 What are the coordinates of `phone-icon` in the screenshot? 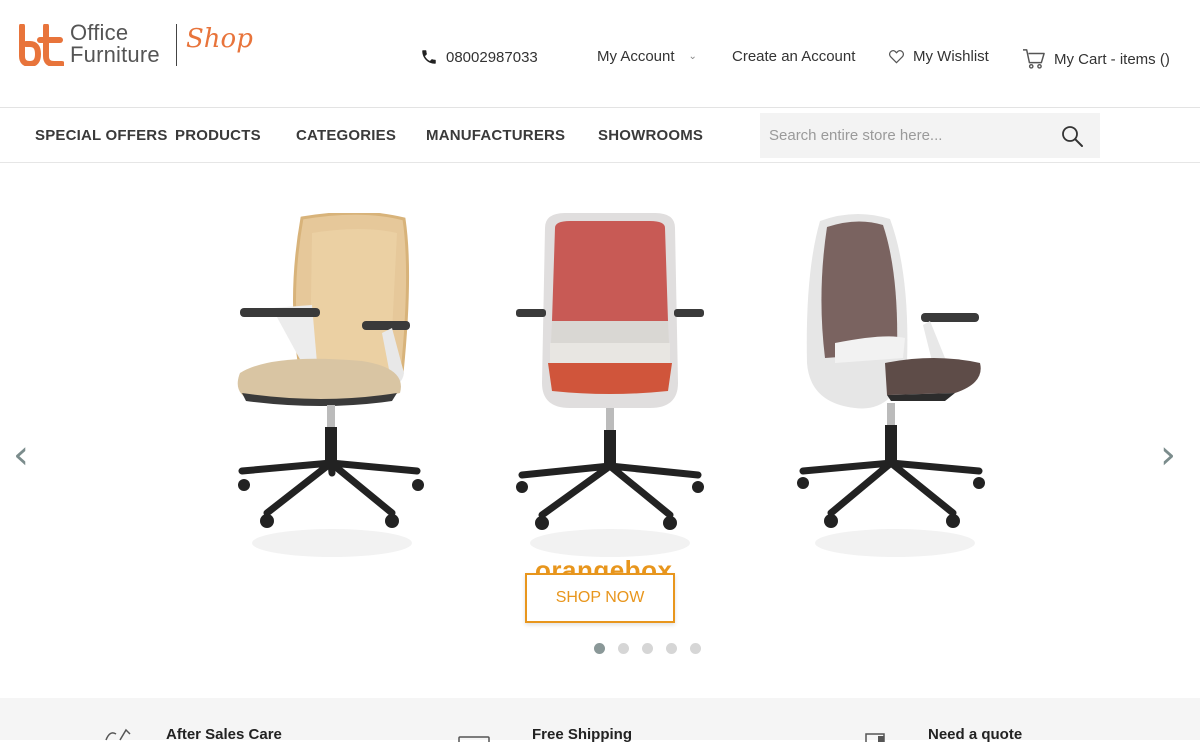 It's located at (429, 57).